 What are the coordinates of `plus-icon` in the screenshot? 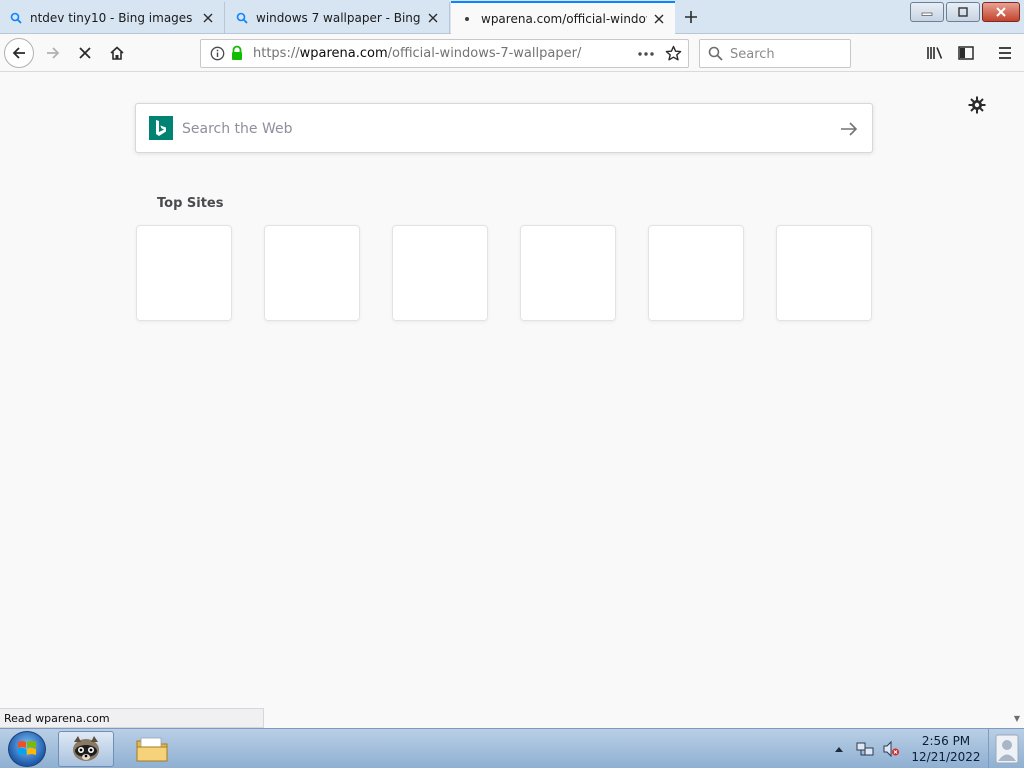 It's located at (691, 17).